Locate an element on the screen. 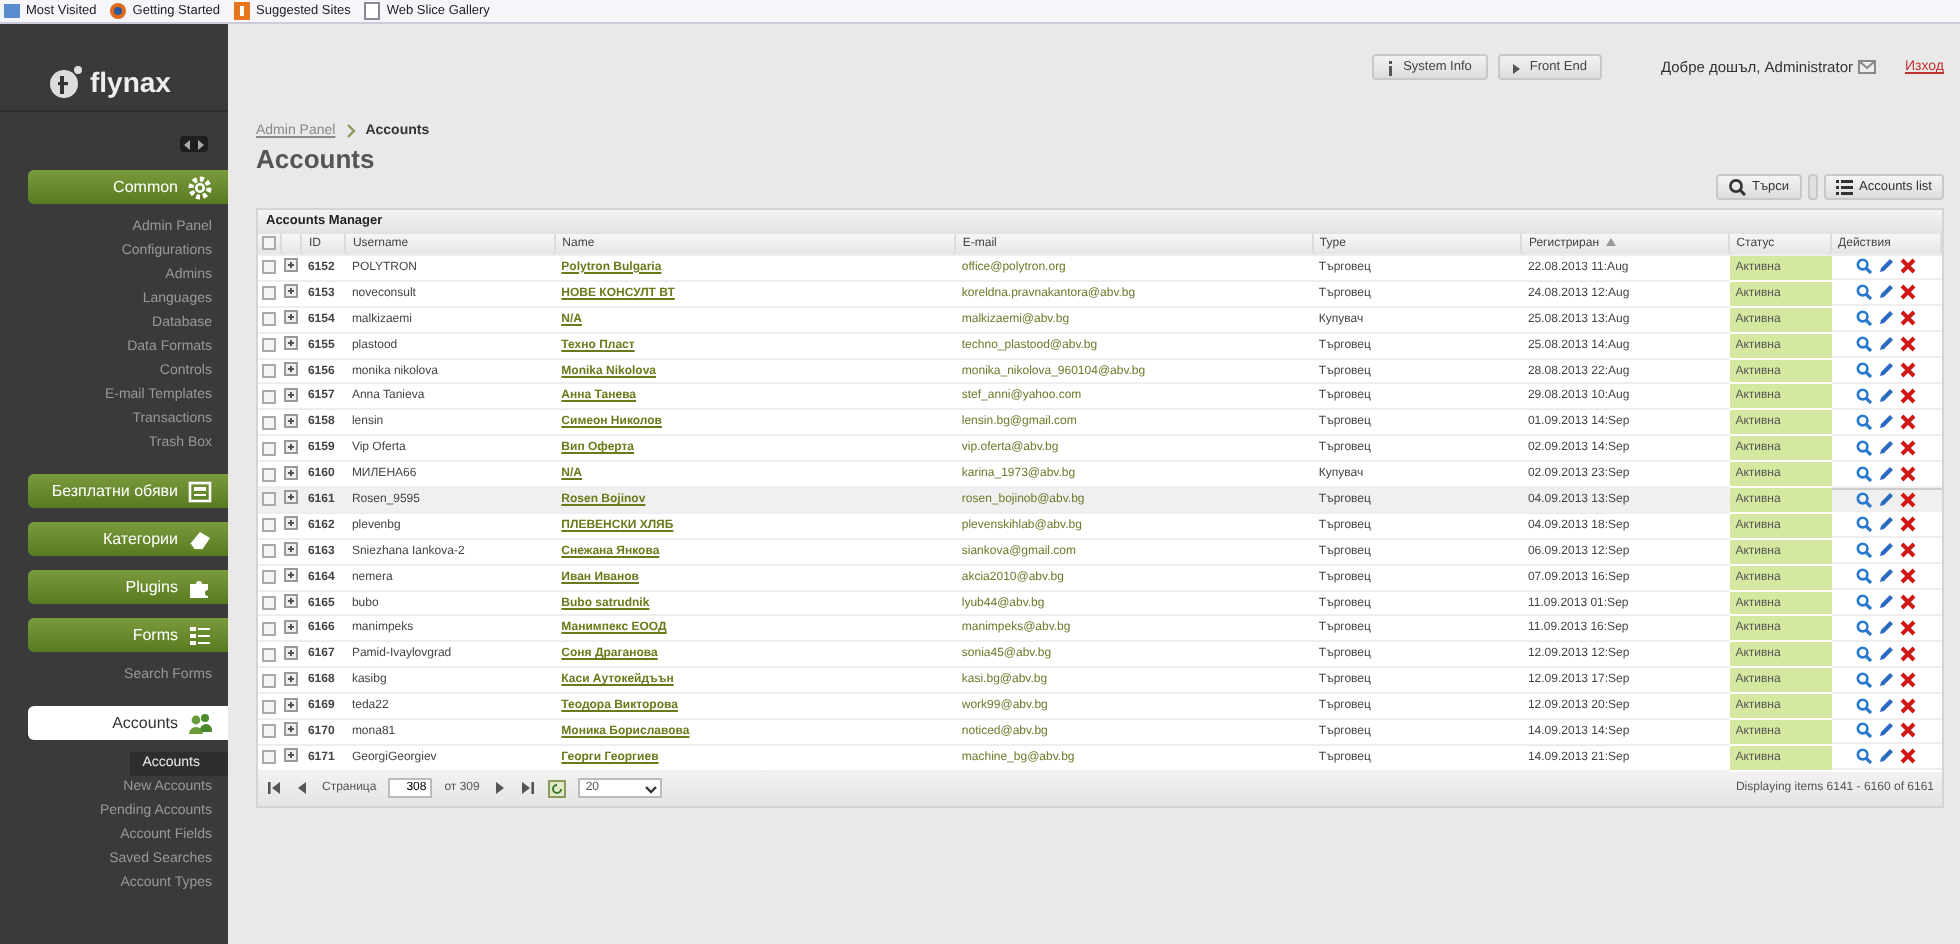 The height and width of the screenshot is (944, 1960). chevron-icon is located at coordinates (350, 131).